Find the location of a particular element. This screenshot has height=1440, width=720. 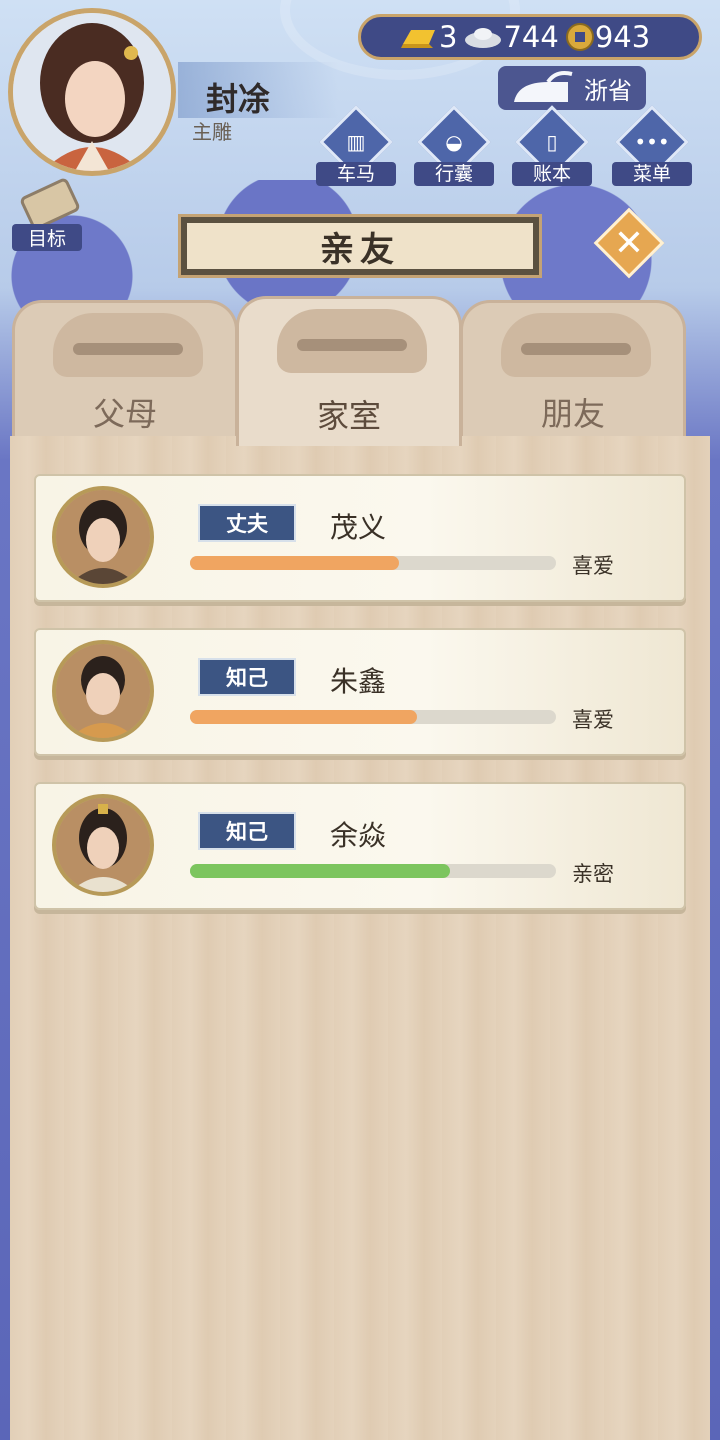

tab-parents: 父母 is located at coordinates (125, 373).